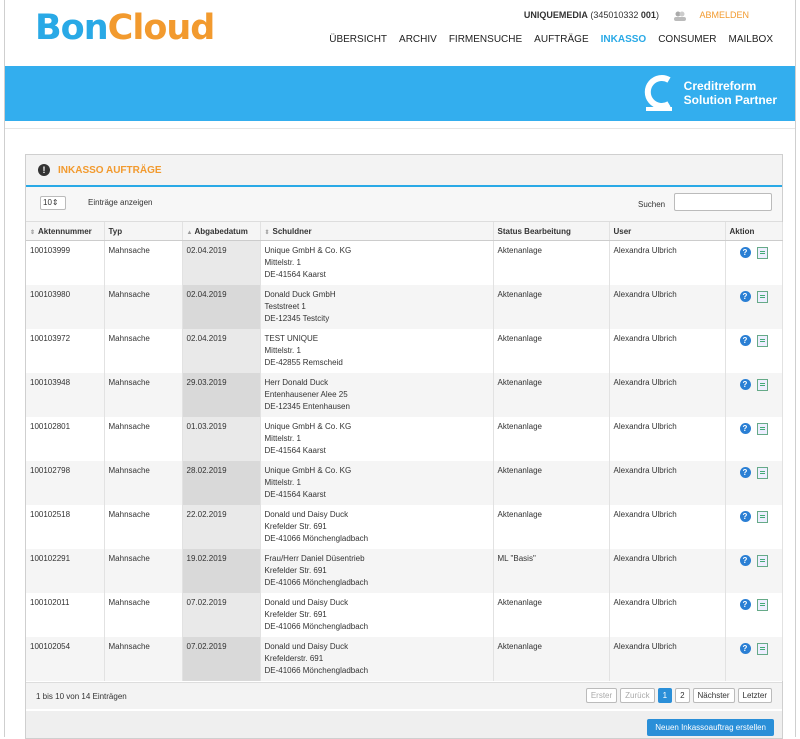  I want to click on panel-title: INKASSO AUFTRÄGE, so click(110, 170).